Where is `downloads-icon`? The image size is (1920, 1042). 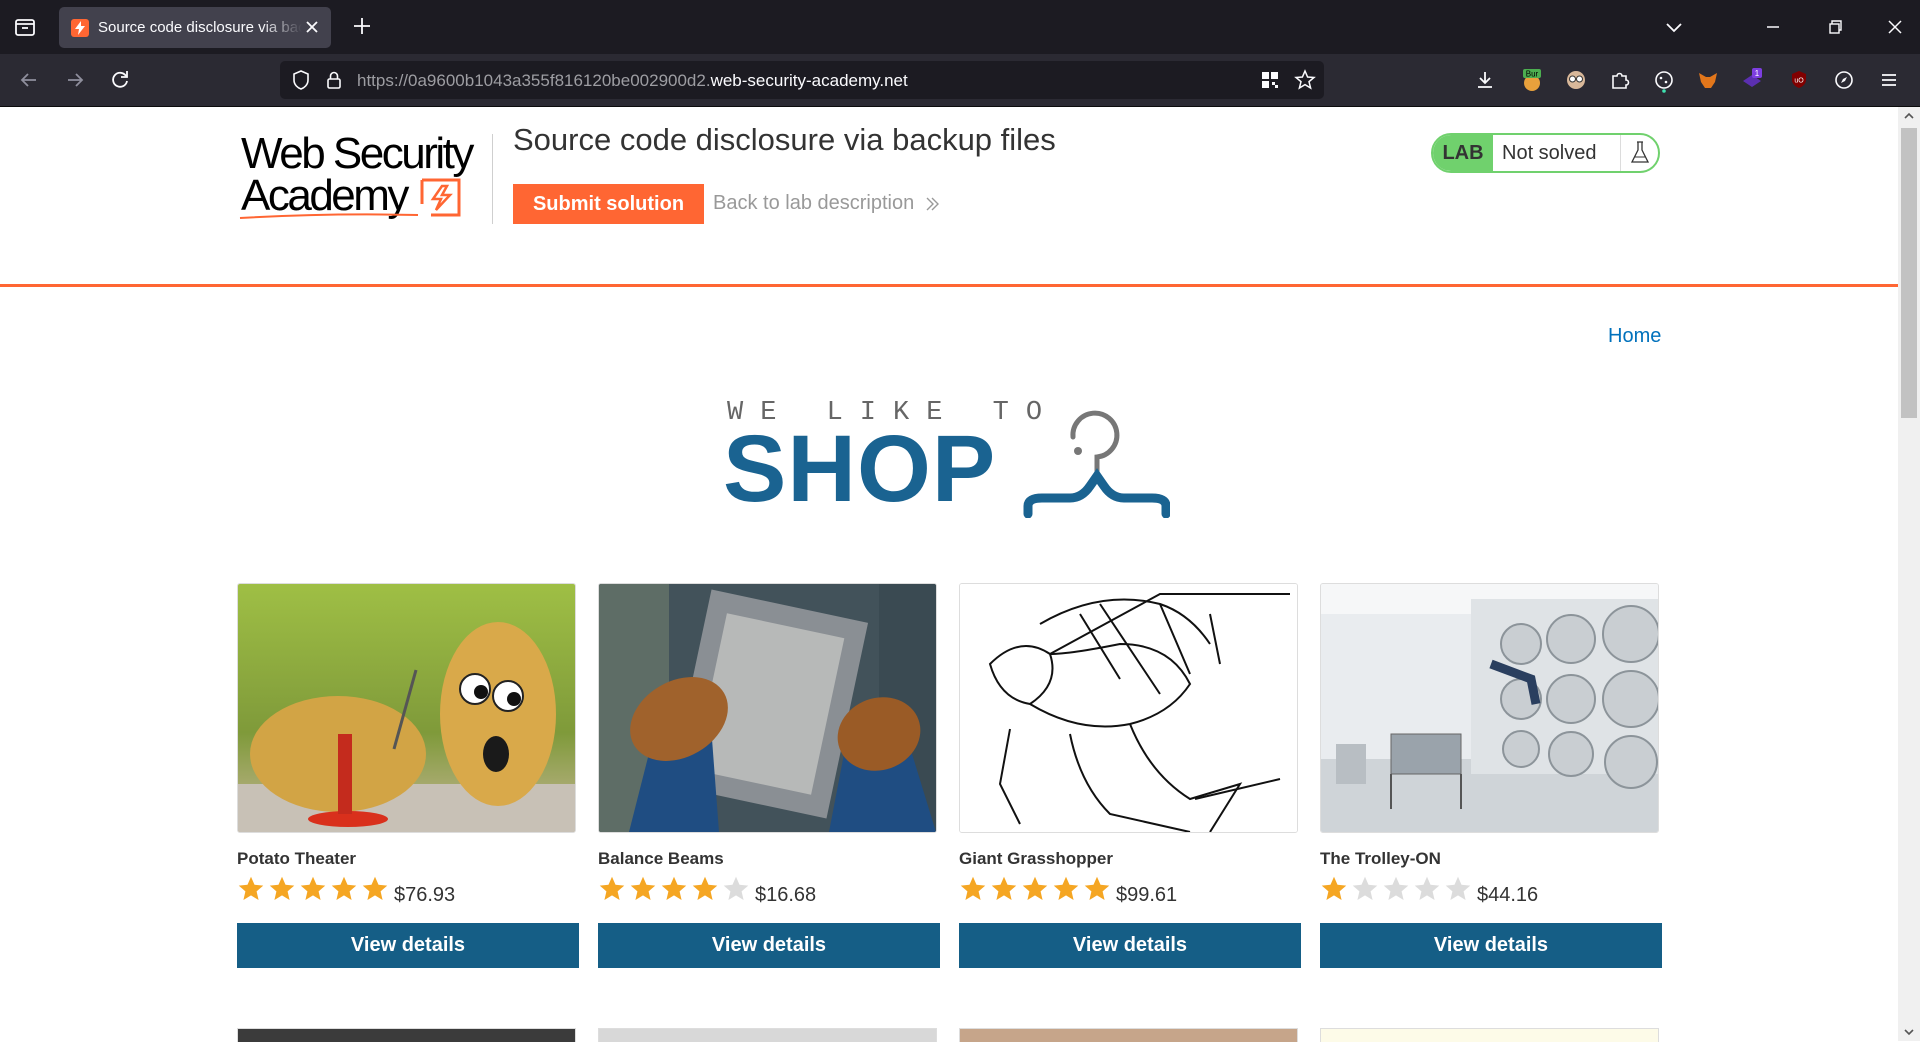 downloads-icon is located at coordinates (1485, 80).